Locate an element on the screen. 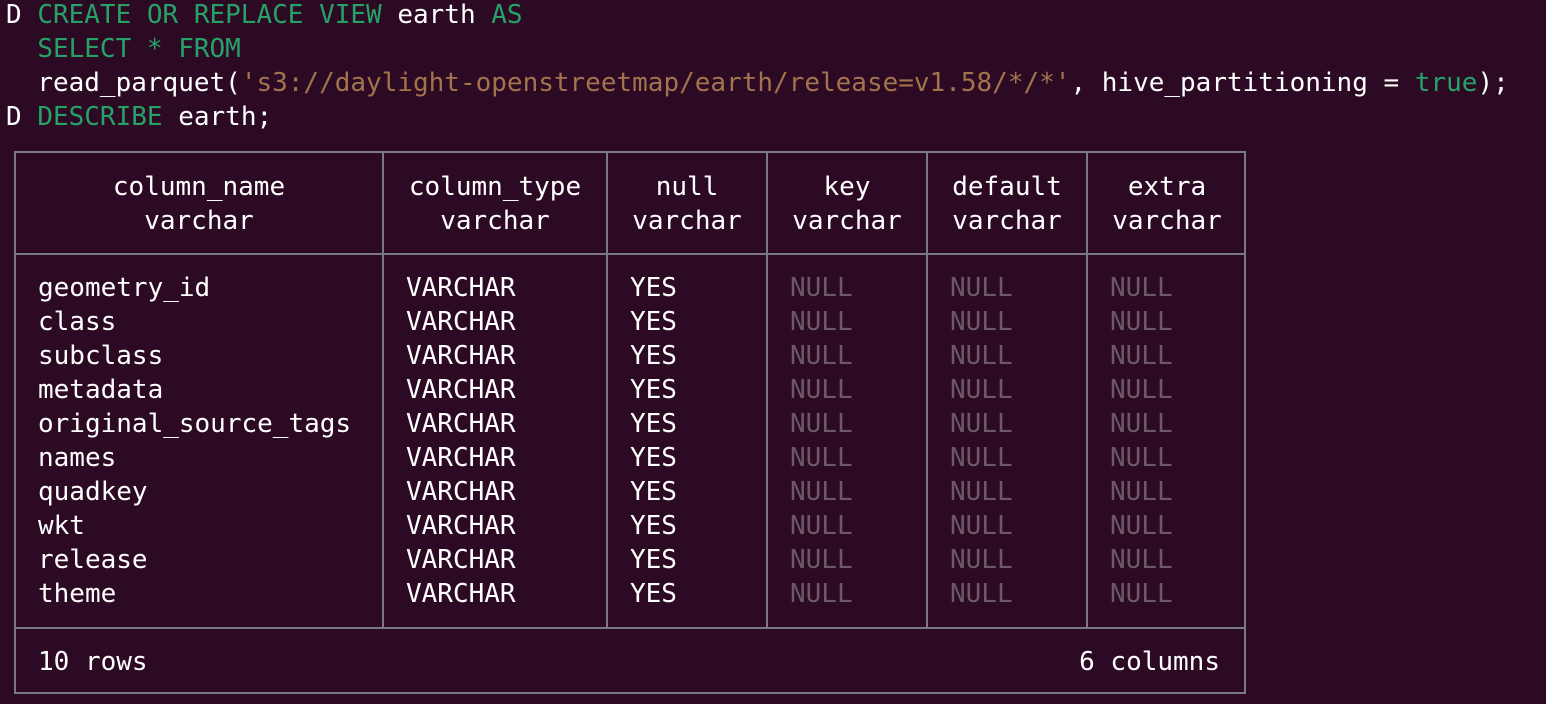 This screenshot has width=1546, height=704. sql-boolean: true is located at coordinates (1446, 83).